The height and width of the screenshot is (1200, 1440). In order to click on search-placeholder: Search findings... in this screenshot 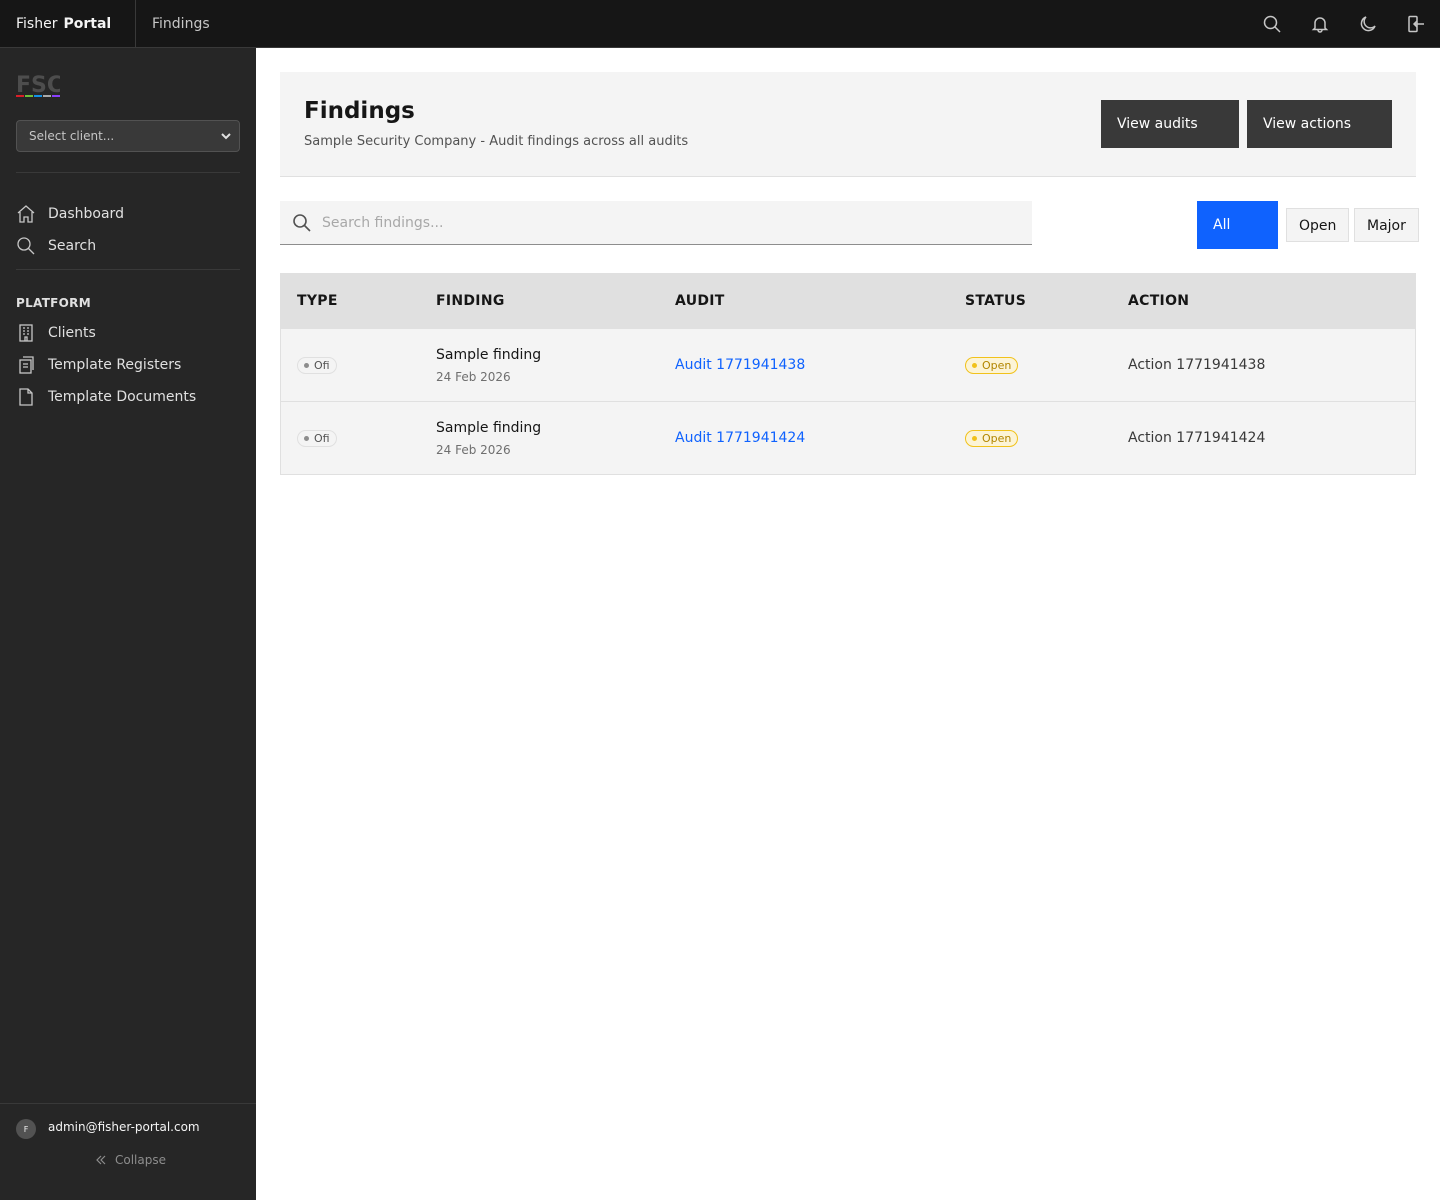, I will do `click(383, 222)`.